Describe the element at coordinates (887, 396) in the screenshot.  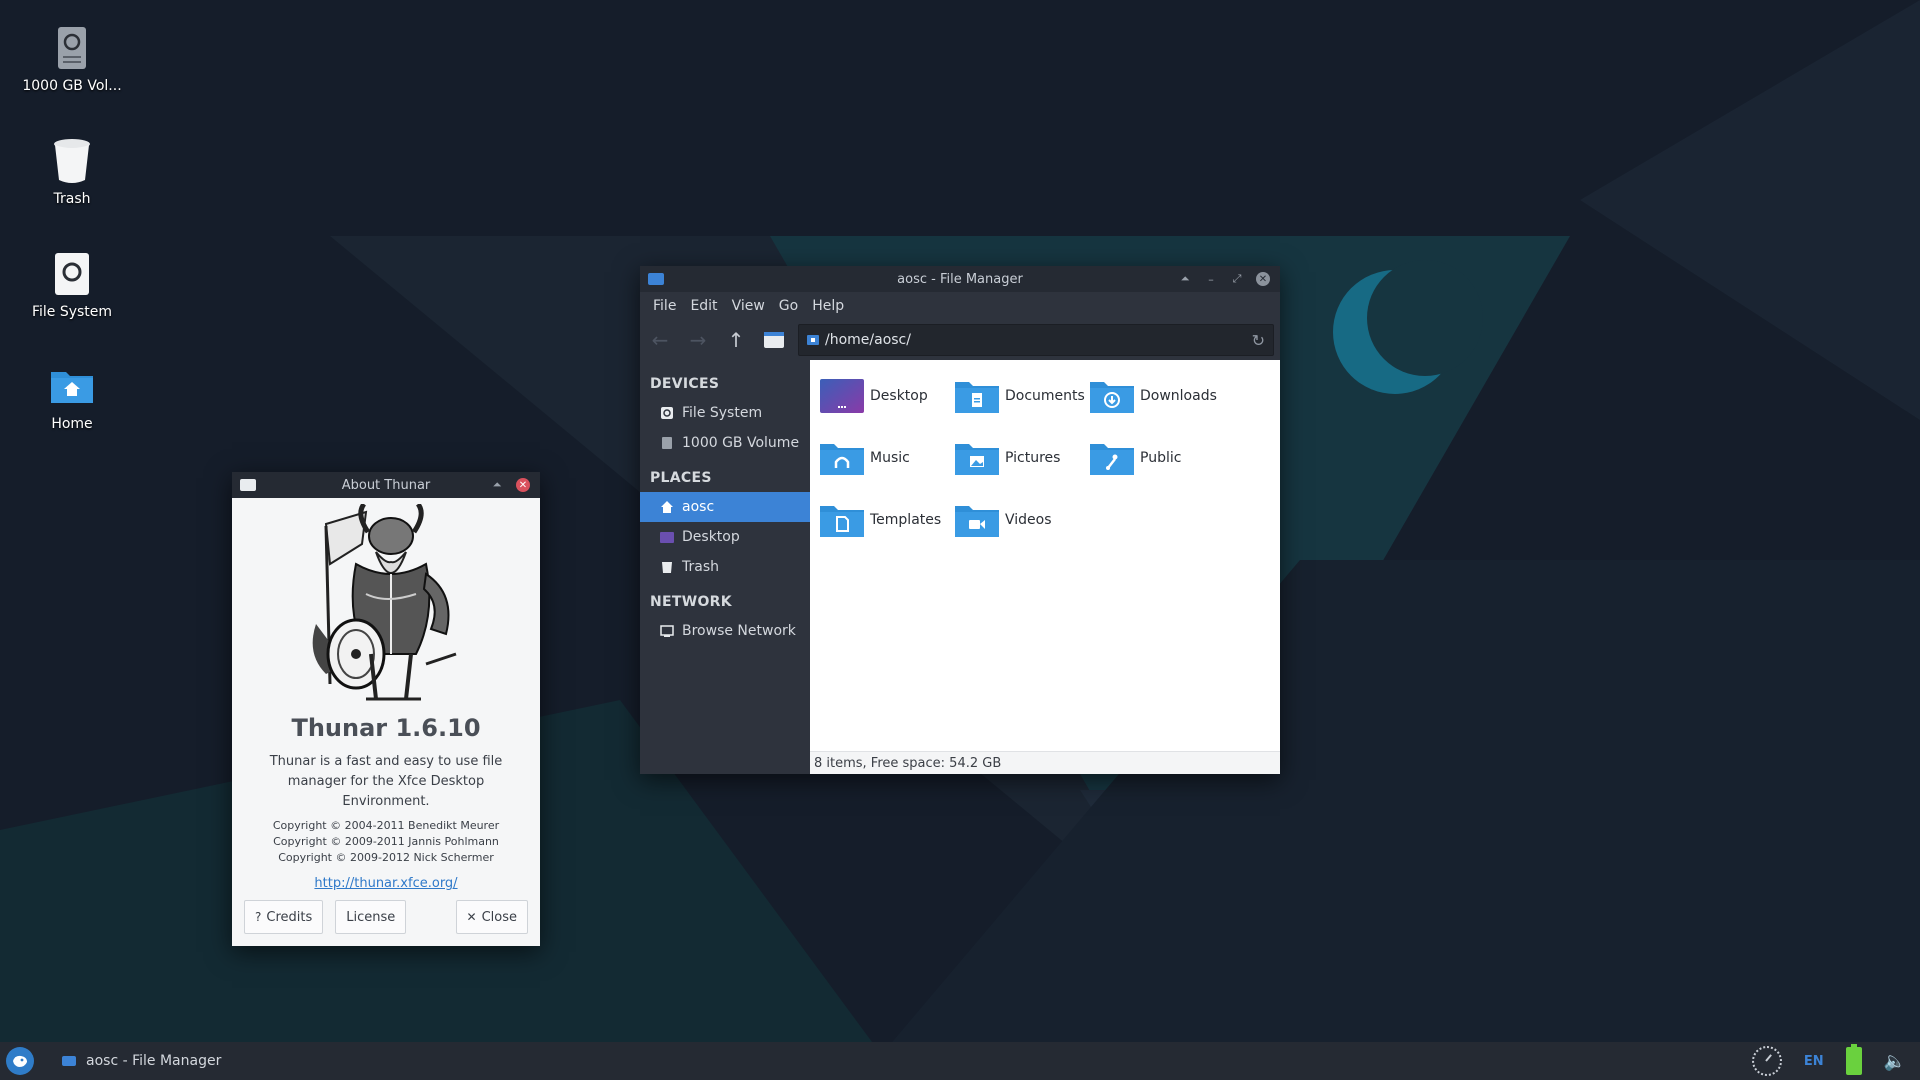
I see `file-item-desktop: Desktop` at that location.